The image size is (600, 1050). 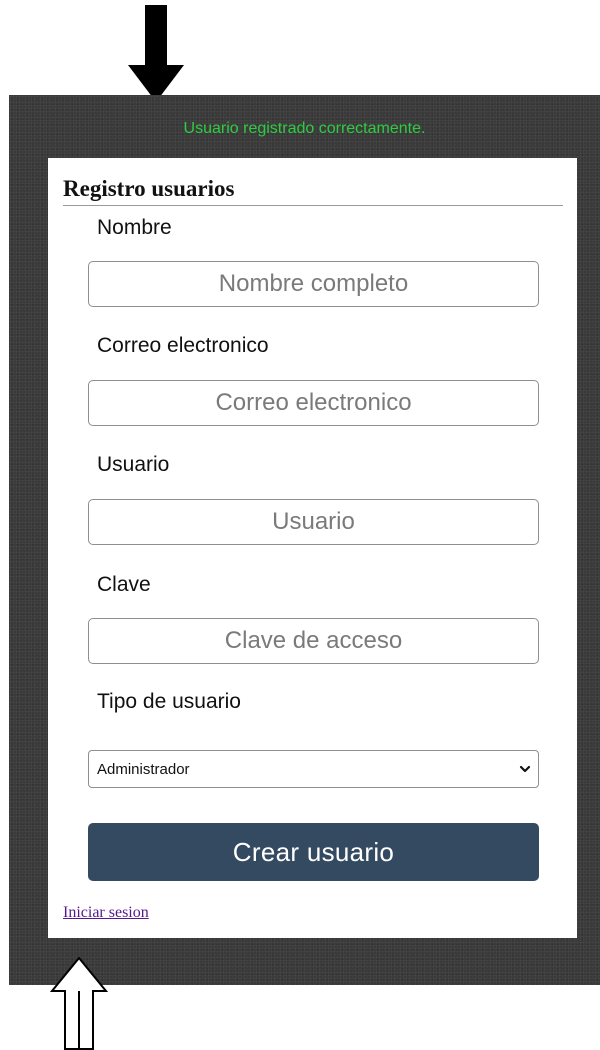 I want to click on success-message: Usuario registrado correctamente., so click(x=304, y=128).